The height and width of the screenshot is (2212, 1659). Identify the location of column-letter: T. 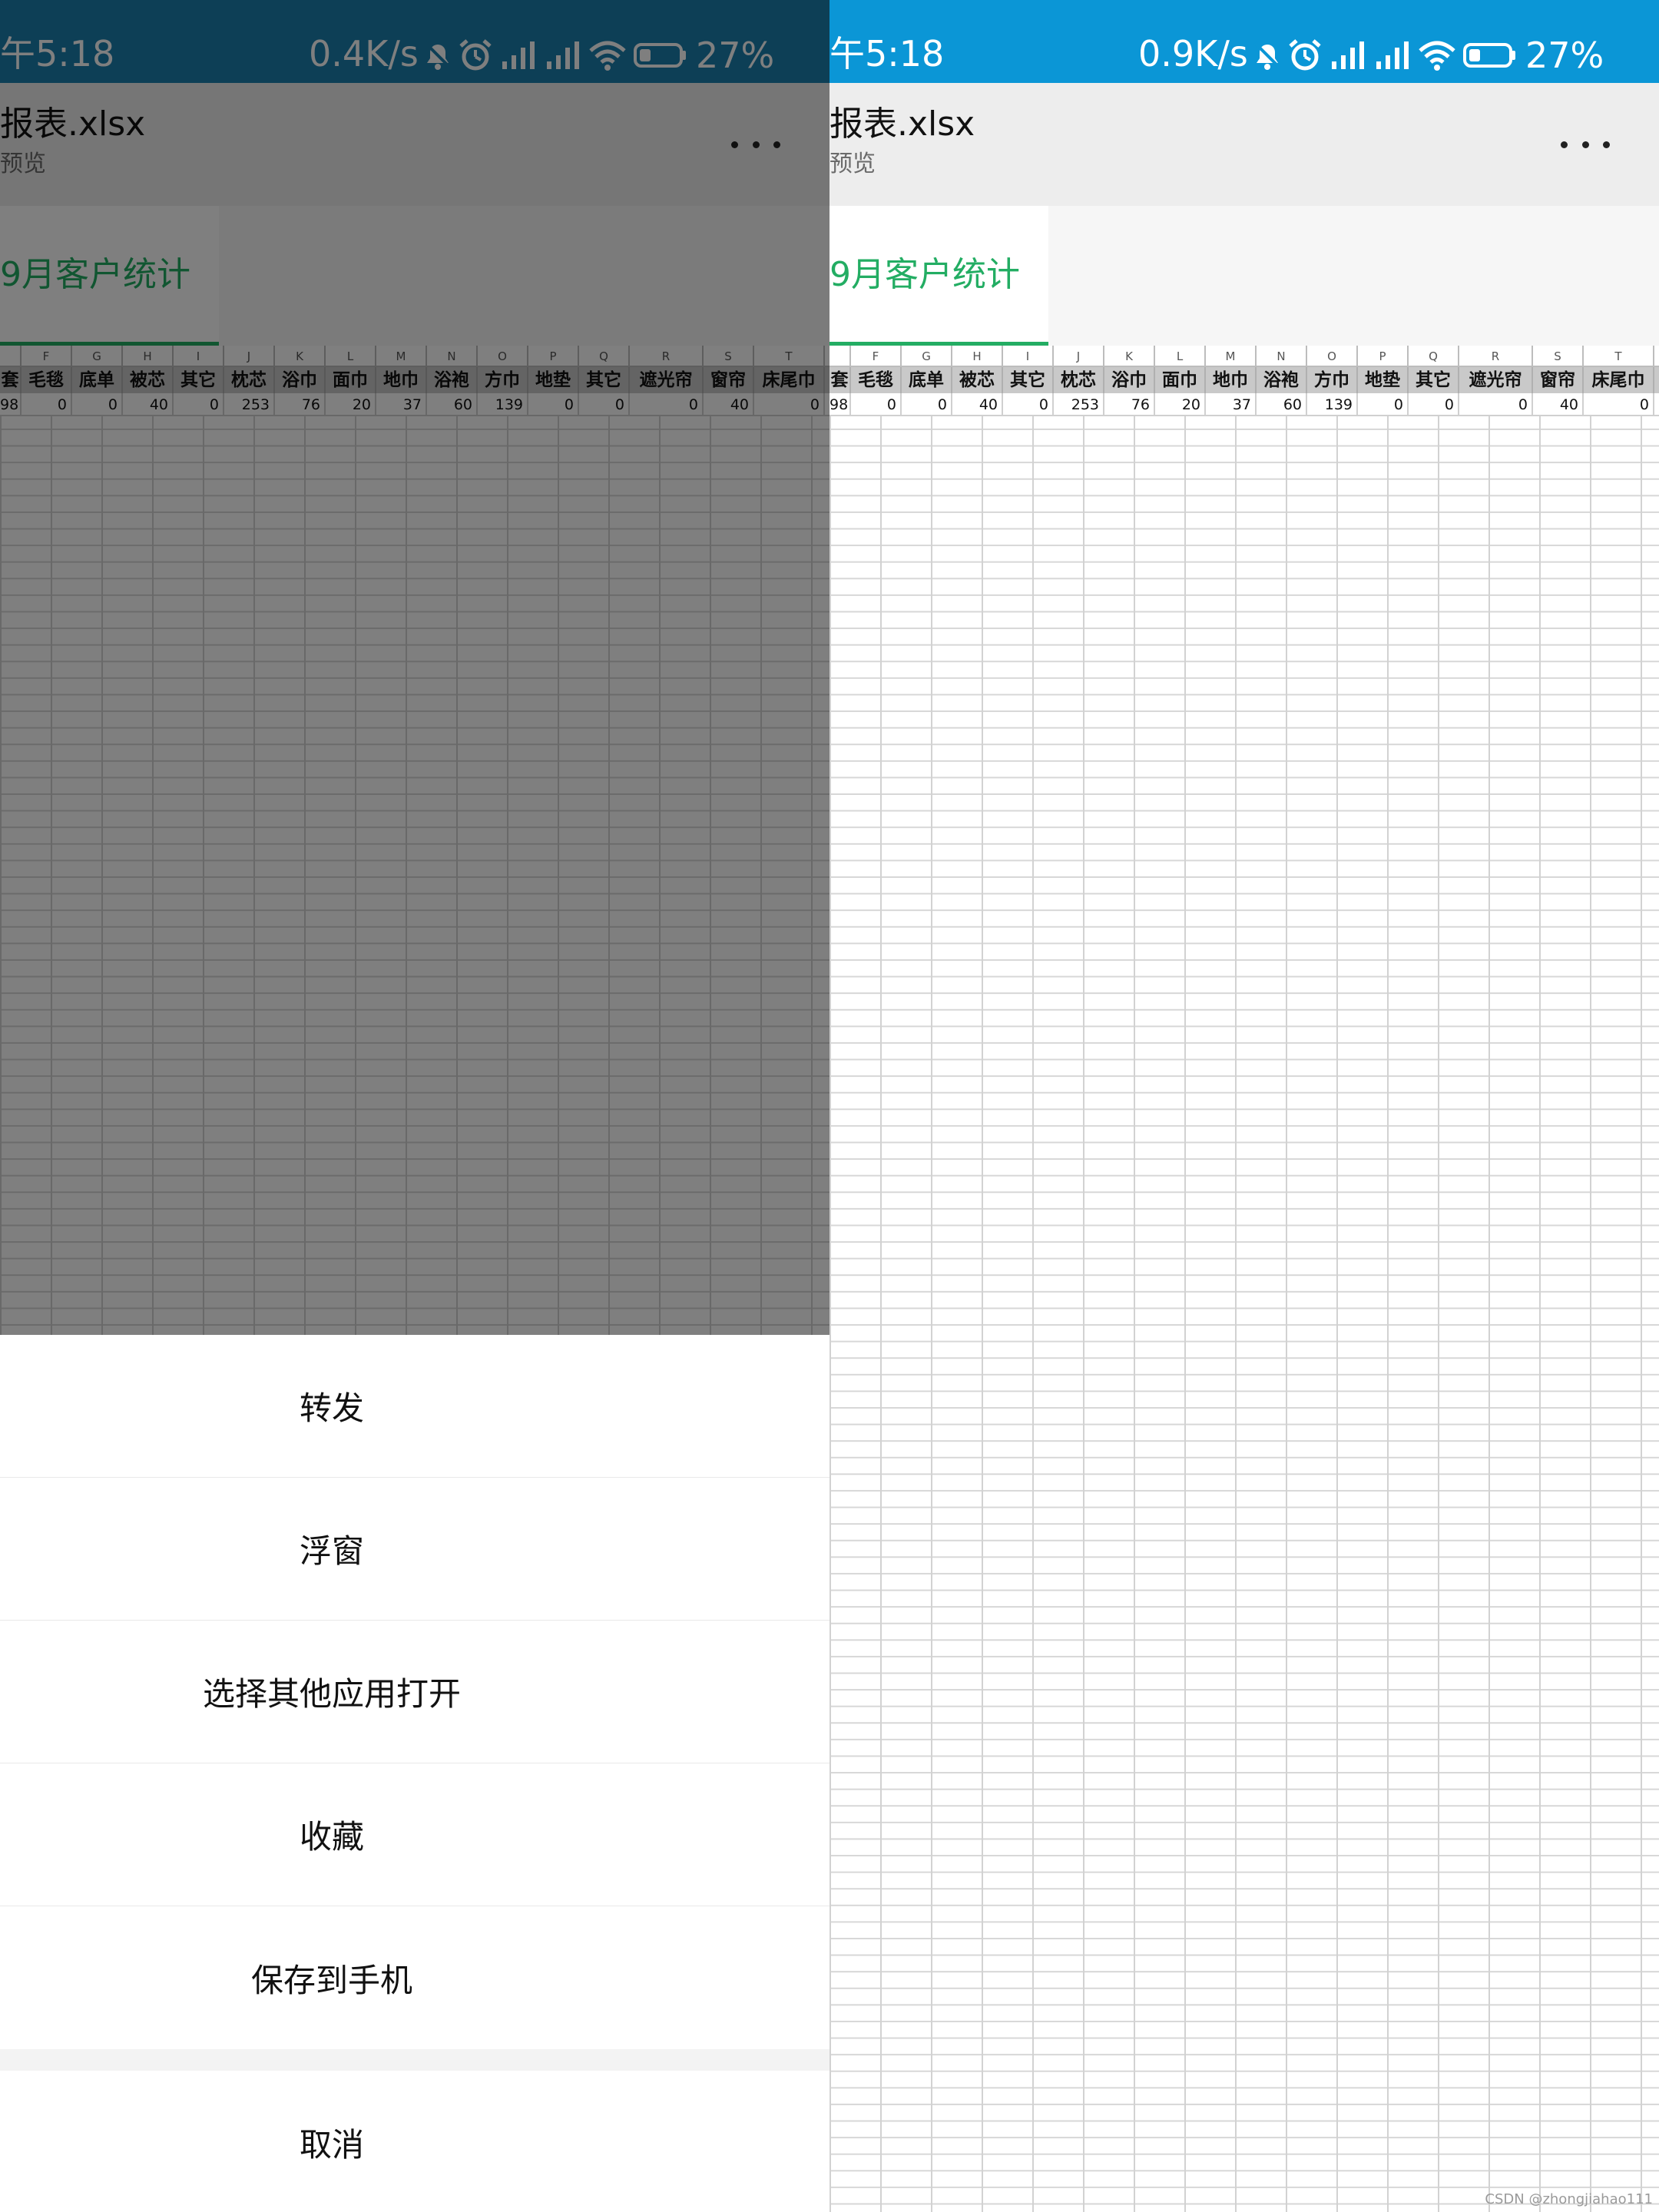
(1619, 356).